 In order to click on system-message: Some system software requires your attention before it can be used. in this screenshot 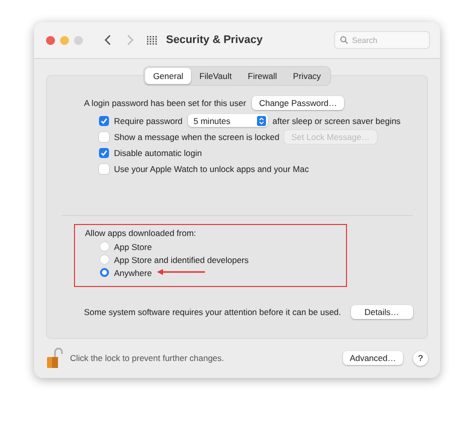, I will do `click(213, 312)`.